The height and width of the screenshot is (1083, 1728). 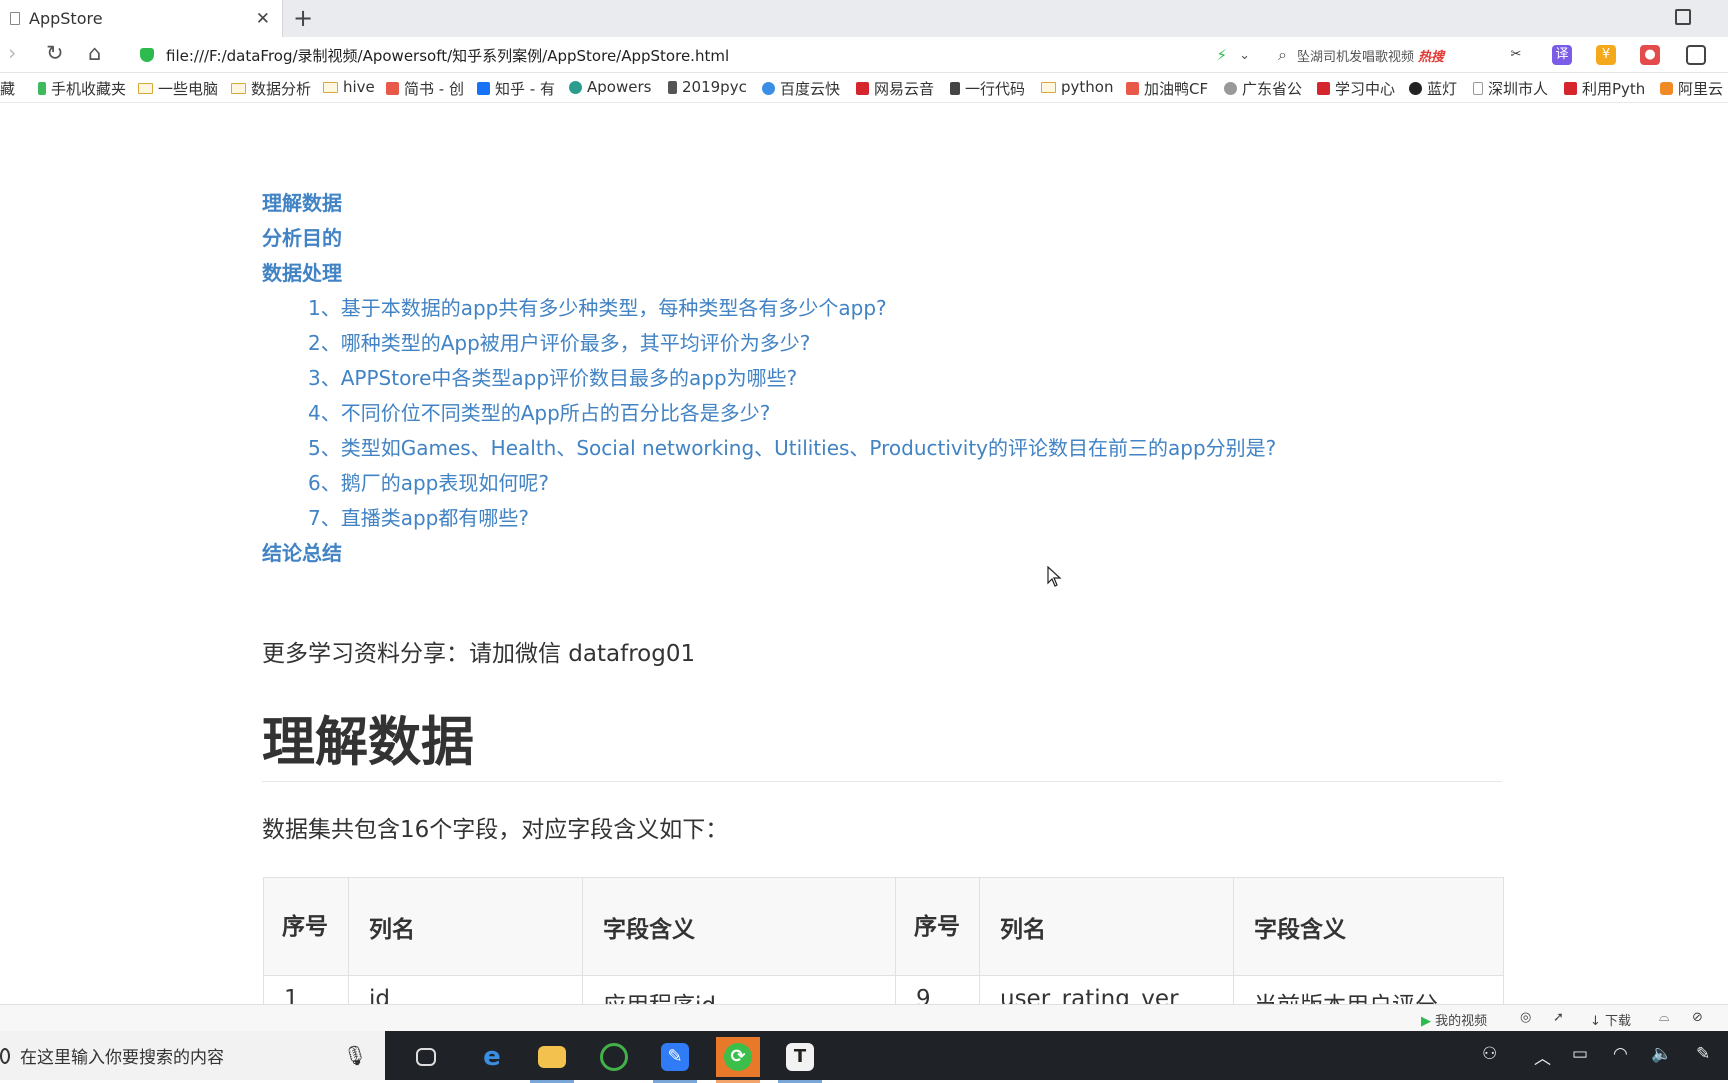 What do you see at coordinates (303, 18) in the screenshot?
I see `new-tab-button: +` at bounding box center [303, 18].